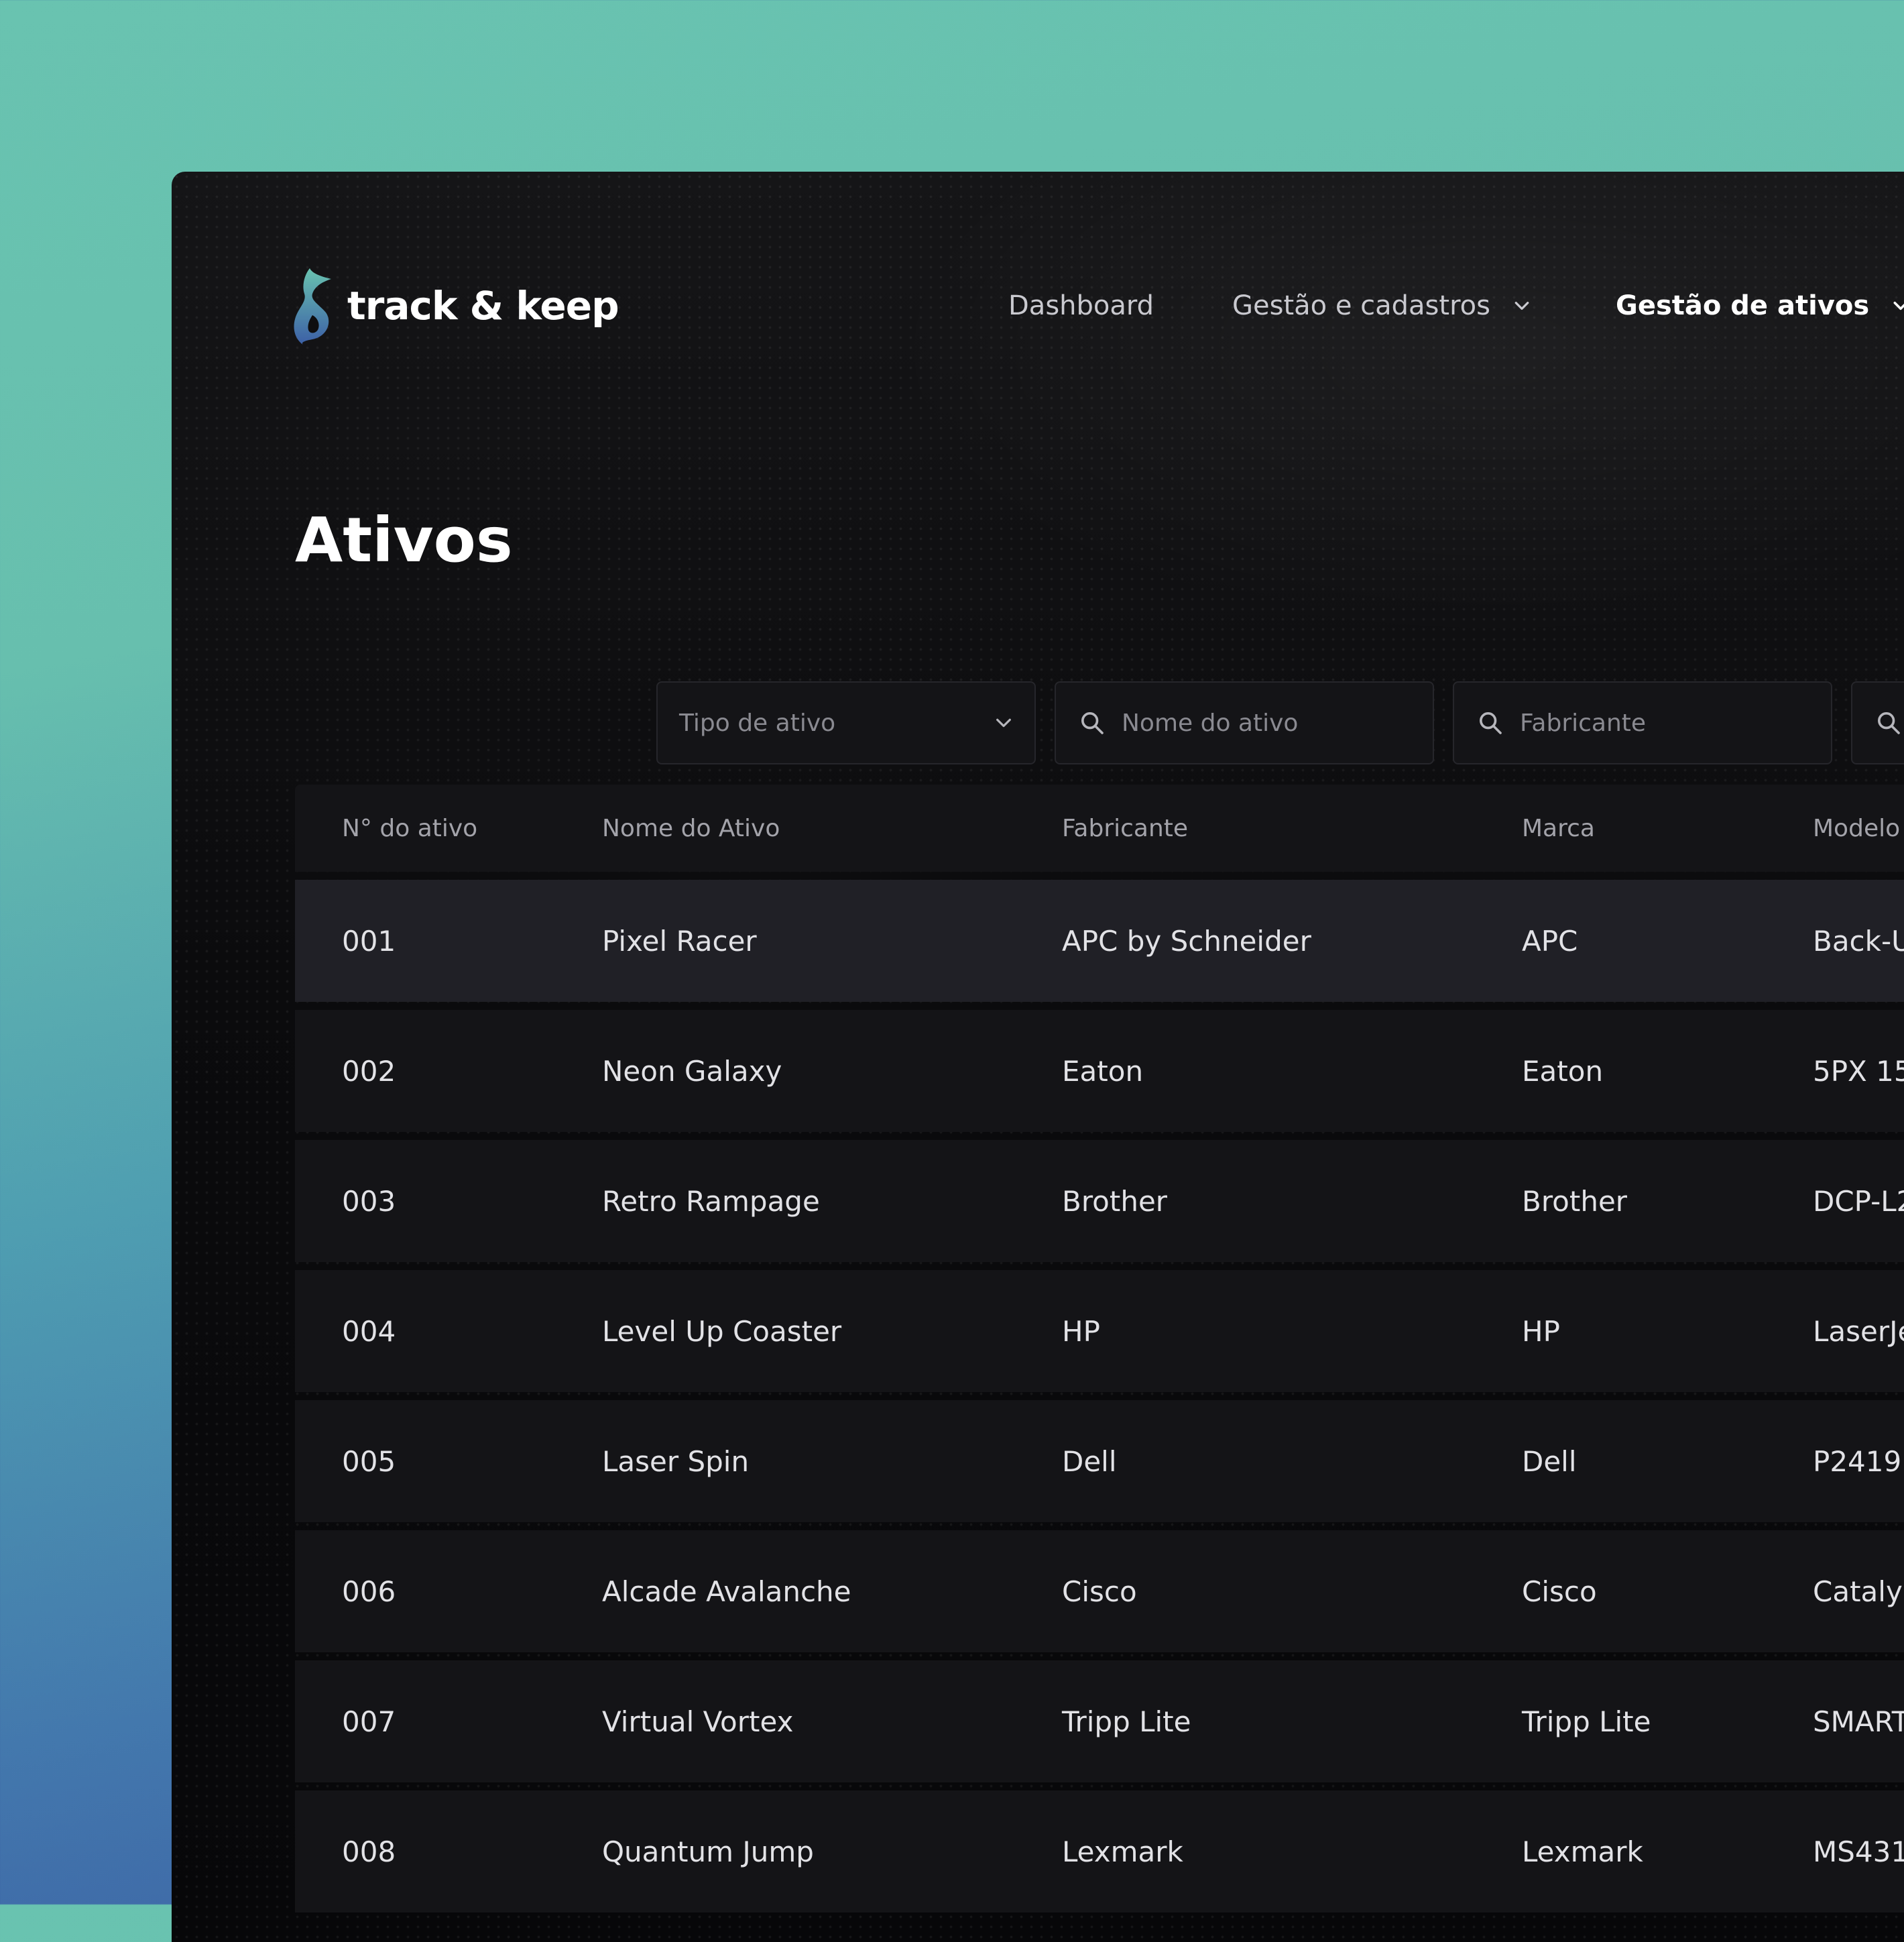  I want to click on column-header-brand: Marca, so click(1558, 828).